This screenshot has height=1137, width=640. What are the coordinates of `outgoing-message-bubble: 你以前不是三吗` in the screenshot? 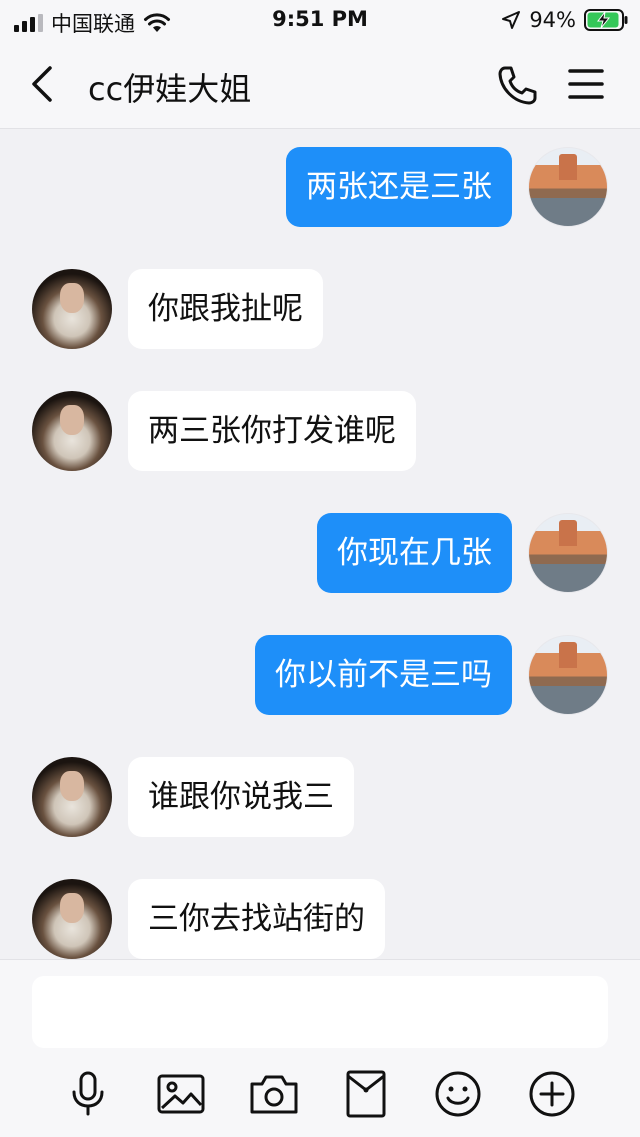 It's located at (383, 675).